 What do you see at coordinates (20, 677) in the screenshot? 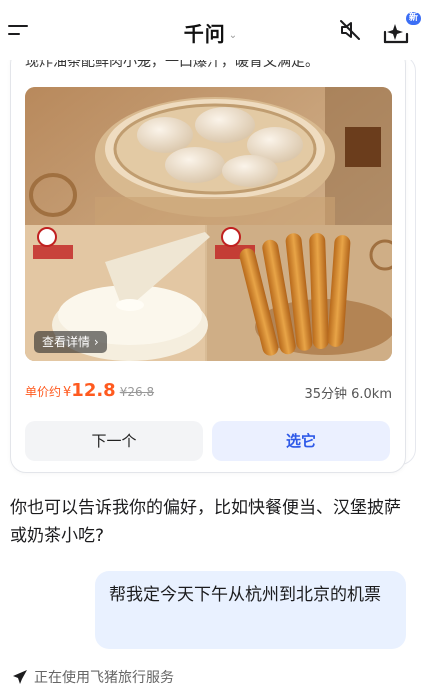
I see `plane-icon` at bounding box center [20, 677].